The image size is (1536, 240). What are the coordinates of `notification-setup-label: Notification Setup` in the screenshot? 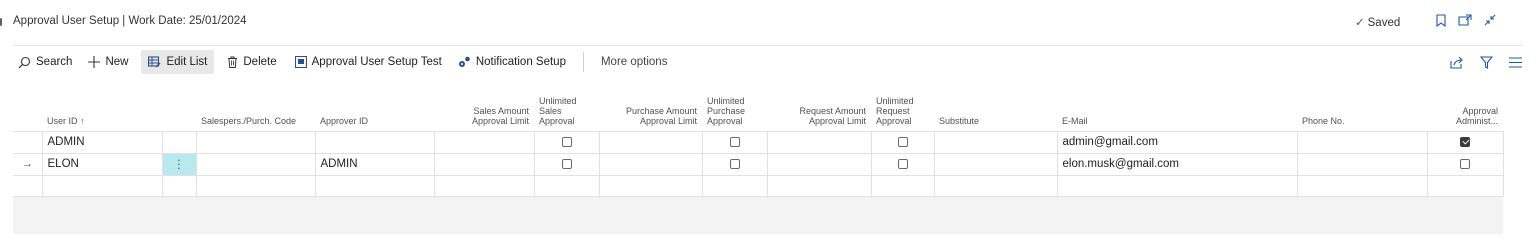 It's located at (520, 62).